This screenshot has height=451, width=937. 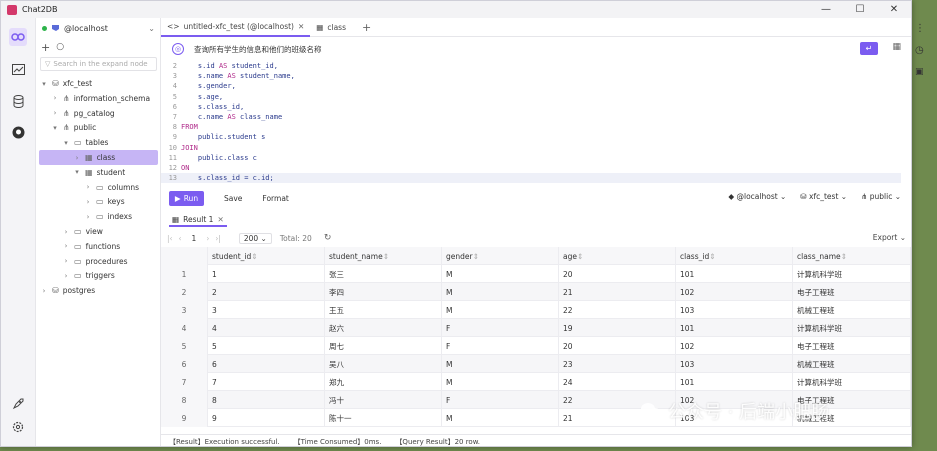 What do you see at coordinates (220, 219) in the screenshot?
I see `close-result-icon: ✕` at bounding box center [220, 219].